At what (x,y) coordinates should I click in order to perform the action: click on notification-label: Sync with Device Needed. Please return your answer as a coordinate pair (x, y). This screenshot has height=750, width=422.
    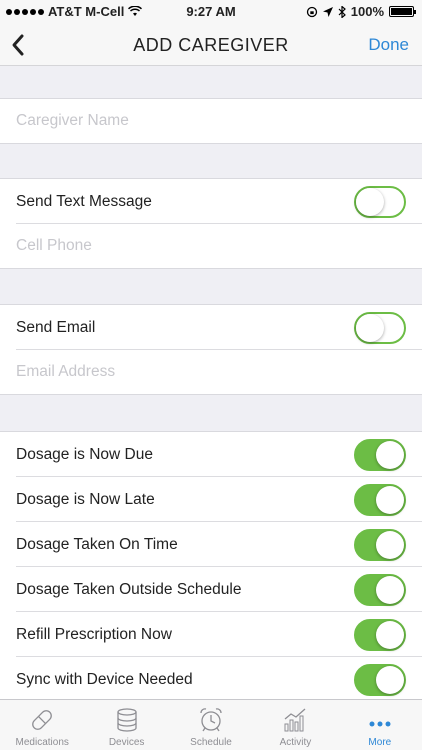
    Looking at the image, I should click on (104, 679).